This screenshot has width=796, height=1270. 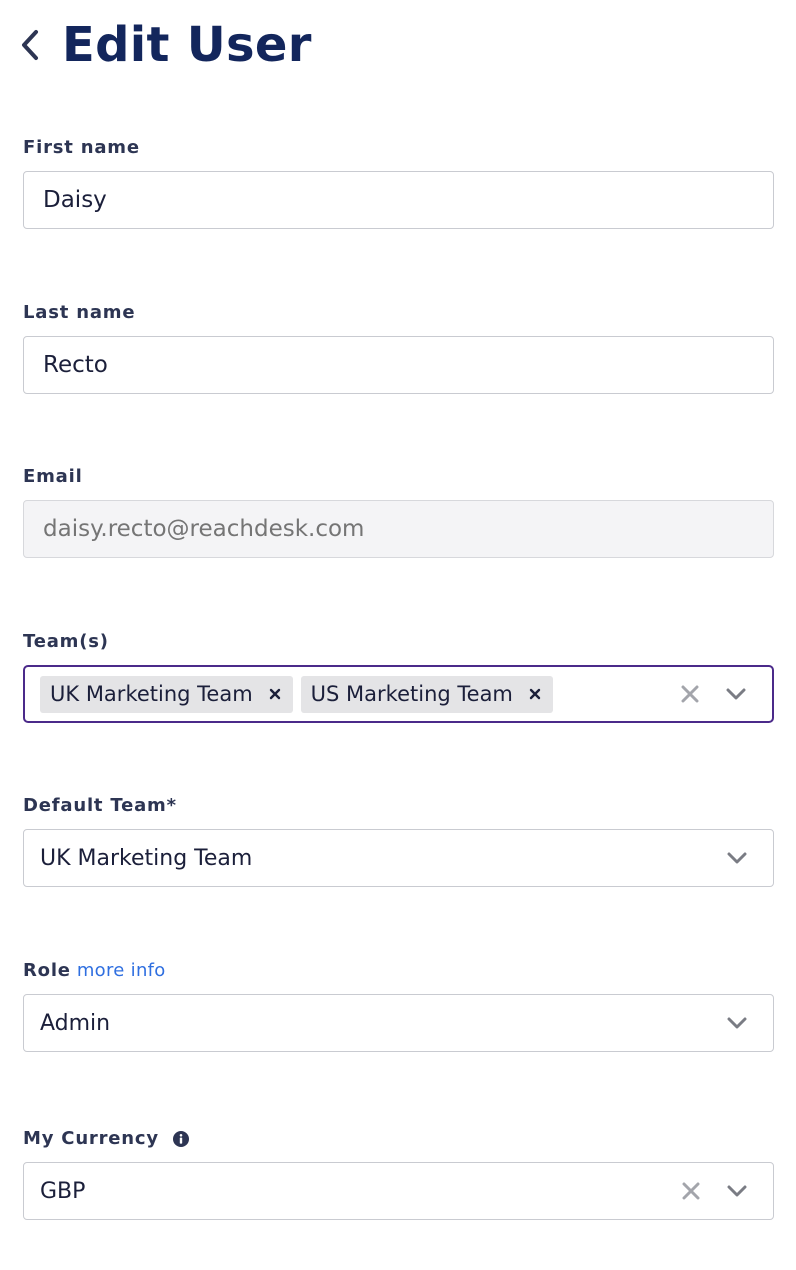 What do you see at coordinates (91, 1138) in the screenshot?
I see `currency-label: My Currency` at bounding box center [91, 1138].